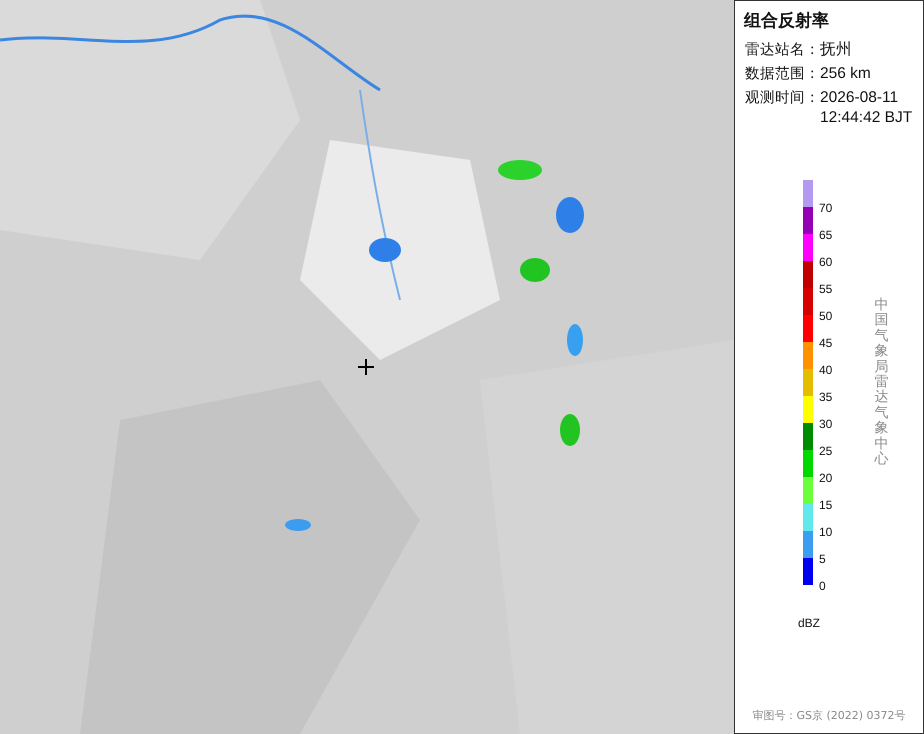 Image resolution: width=924 pixels, height=734 pixels. I want to click on legend-label: 10, so click(825, 532).